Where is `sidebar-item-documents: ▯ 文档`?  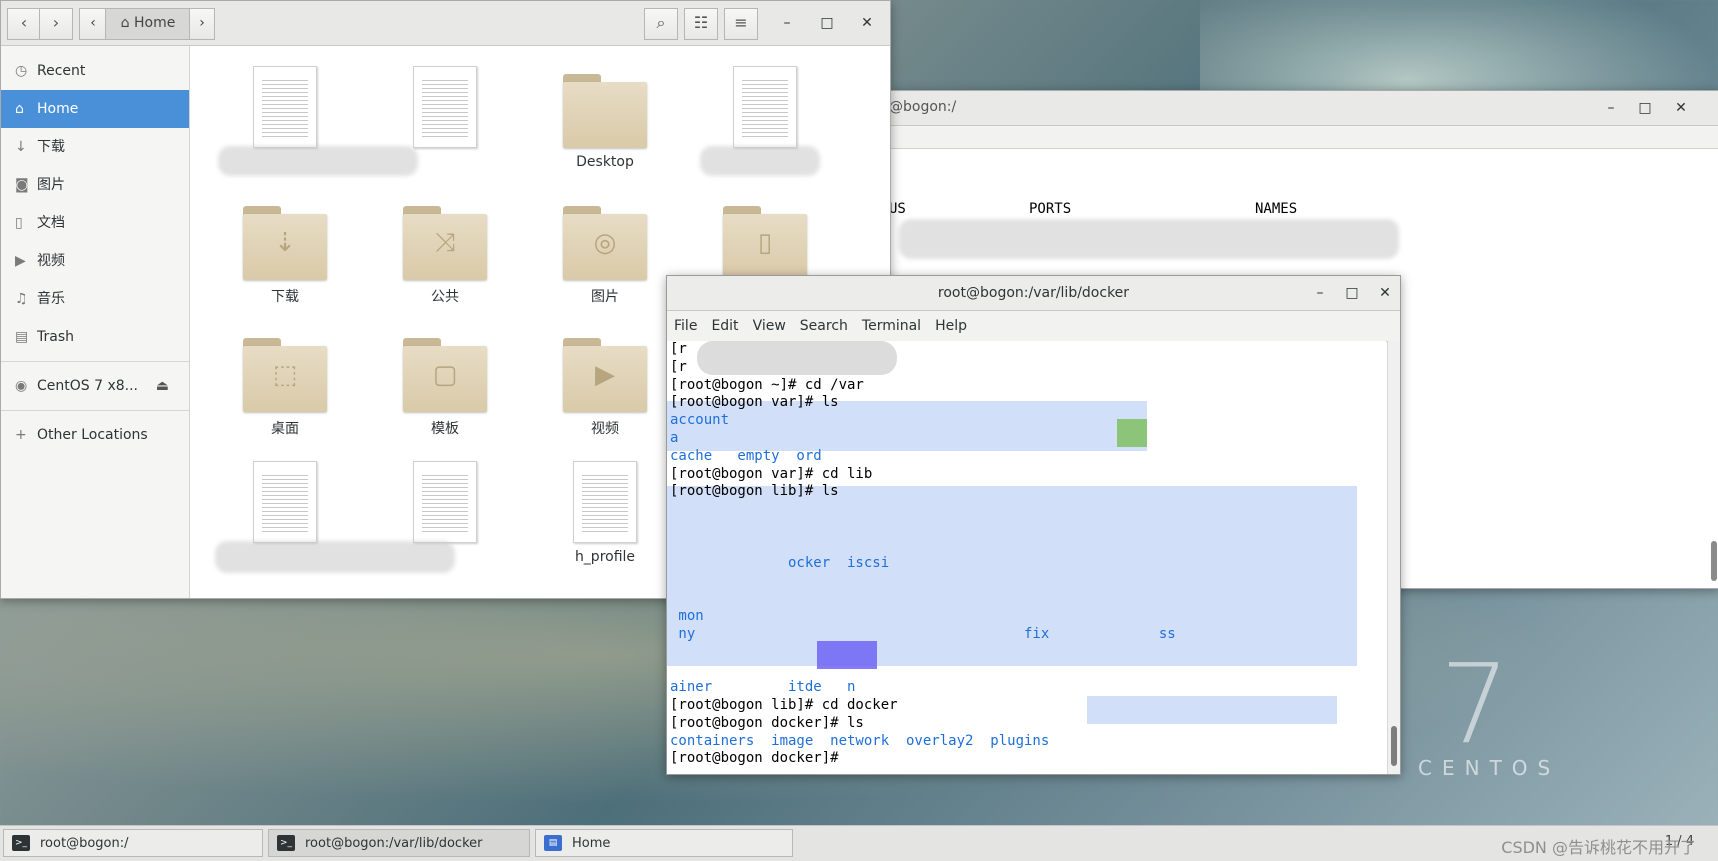 sidebar-item-documents: ▯ 文档 is located at coordinates (95, 223).